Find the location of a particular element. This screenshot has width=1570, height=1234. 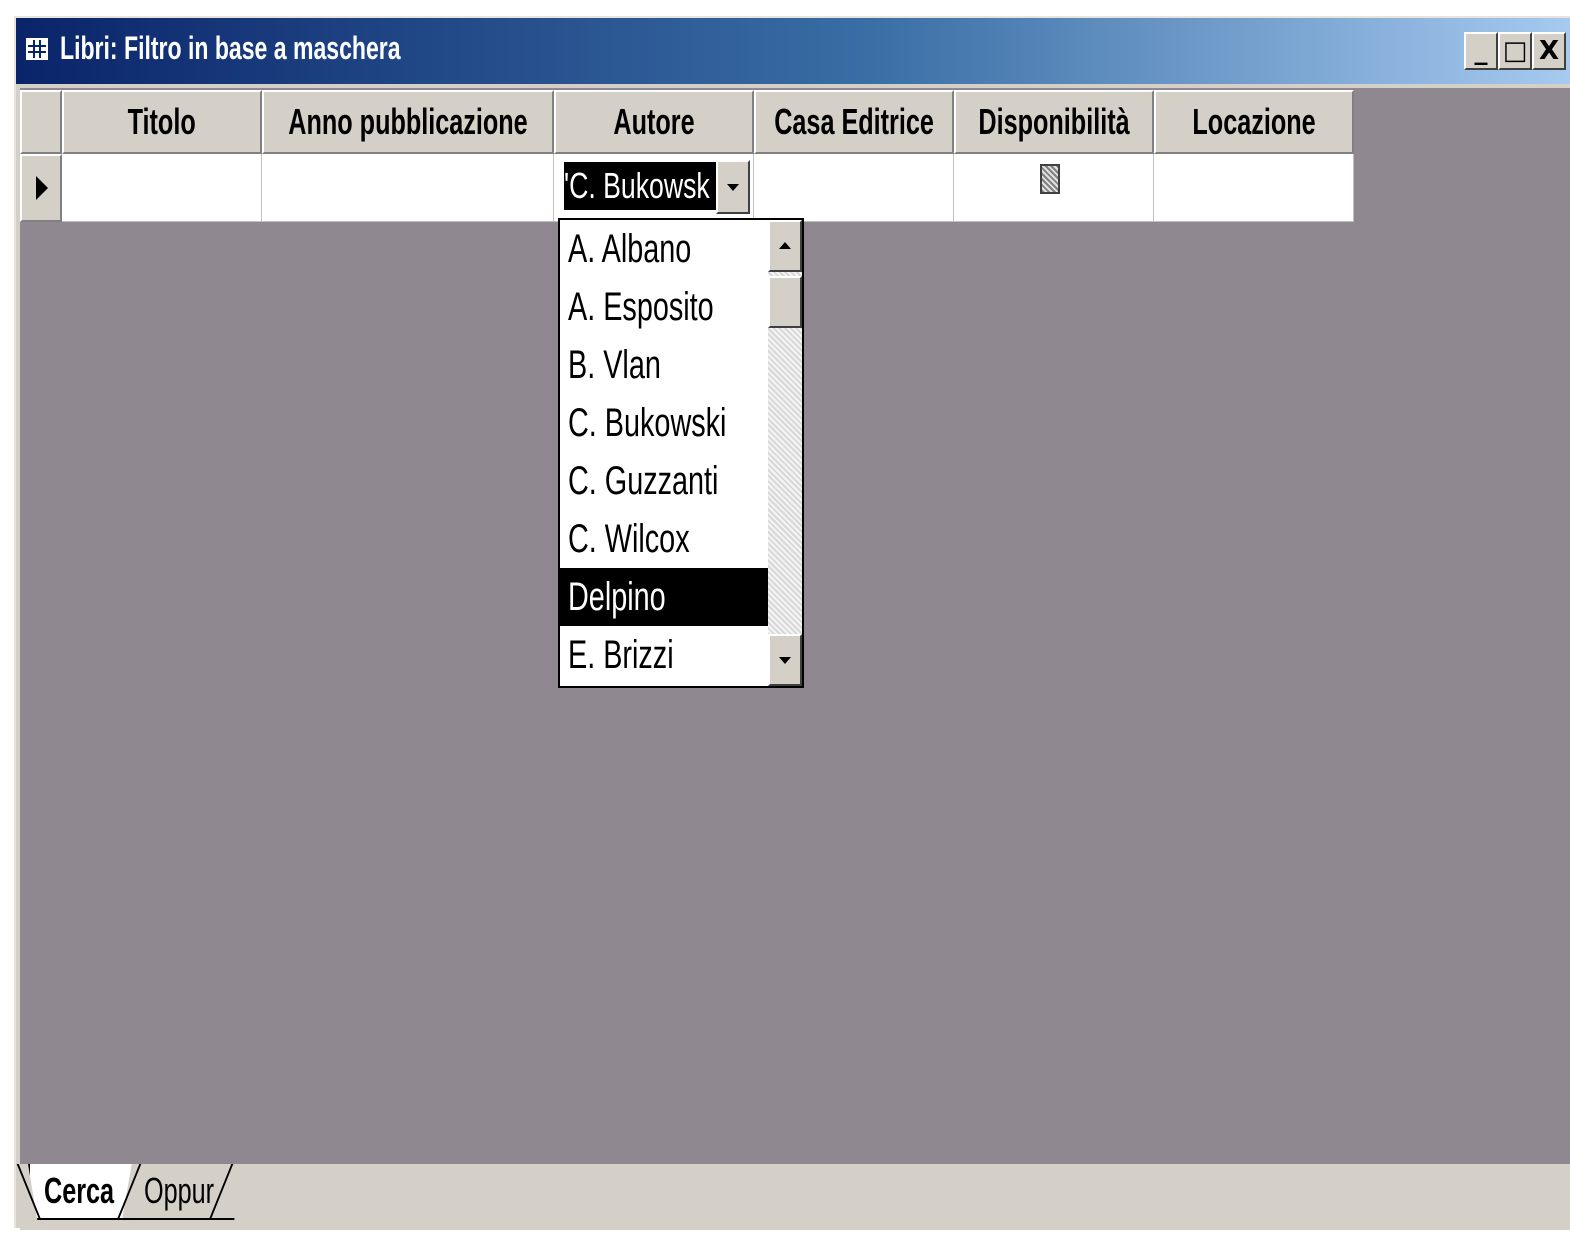

current-row-arrow-icon is located at coordinates (42, 188).